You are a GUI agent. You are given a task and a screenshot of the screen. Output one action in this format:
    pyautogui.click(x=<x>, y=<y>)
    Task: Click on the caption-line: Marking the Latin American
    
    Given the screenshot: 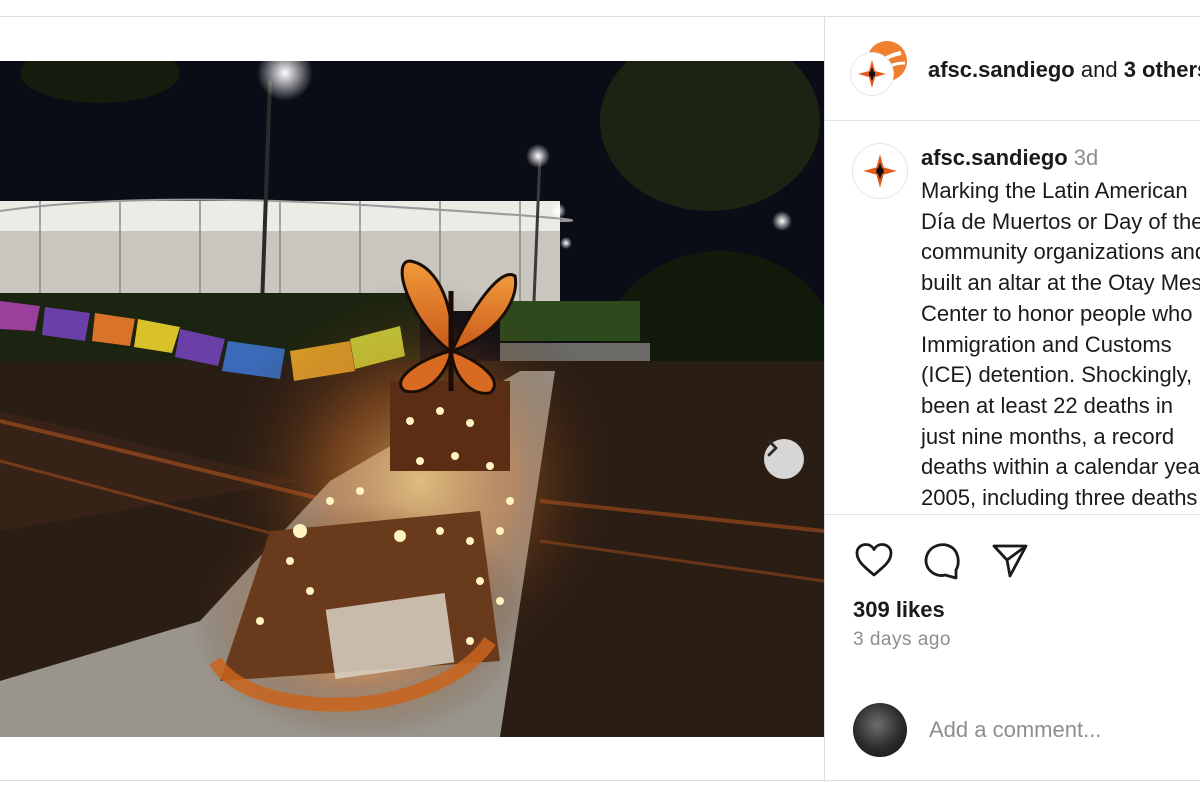 What is the action you would take?
    pyautogui.click(x=1054, y=190)
    